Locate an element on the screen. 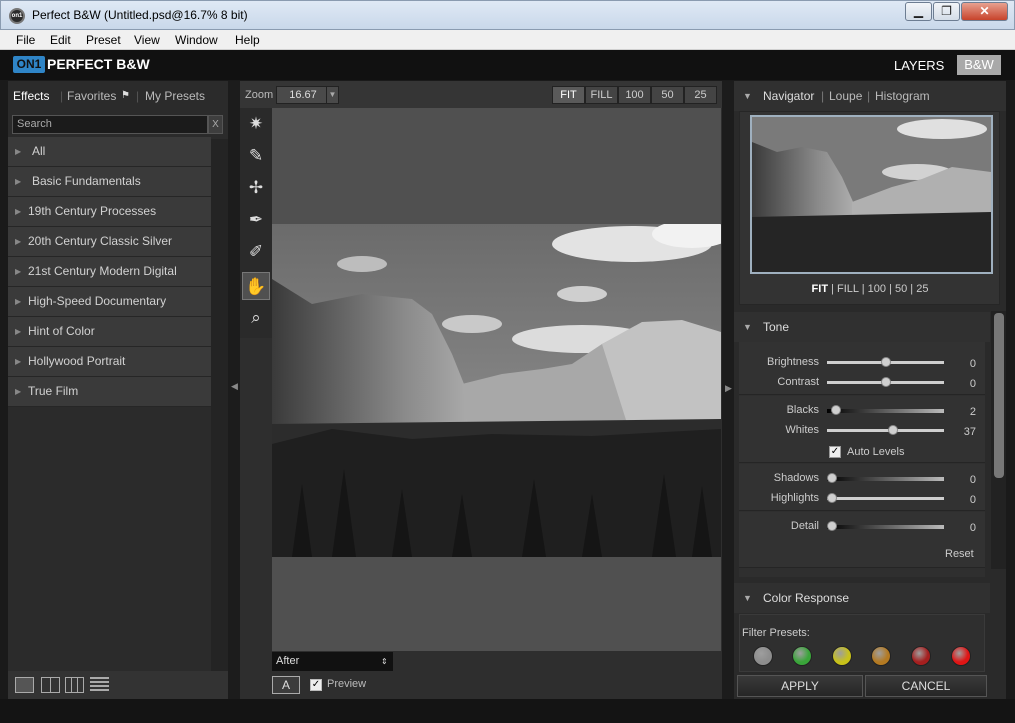  menu-window: Window is located at coordinates (196, 40).